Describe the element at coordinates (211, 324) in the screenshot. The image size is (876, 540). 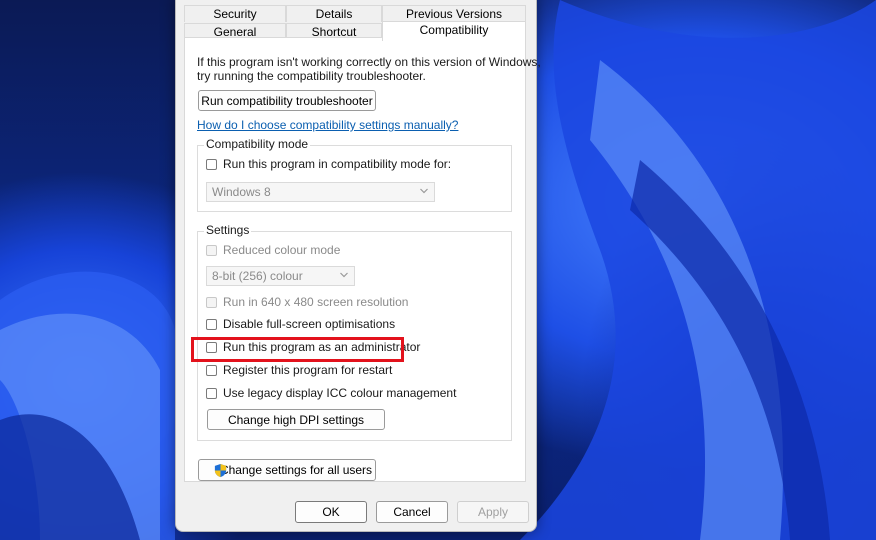
I see `disable-fullscreen-checkbox` at that location.